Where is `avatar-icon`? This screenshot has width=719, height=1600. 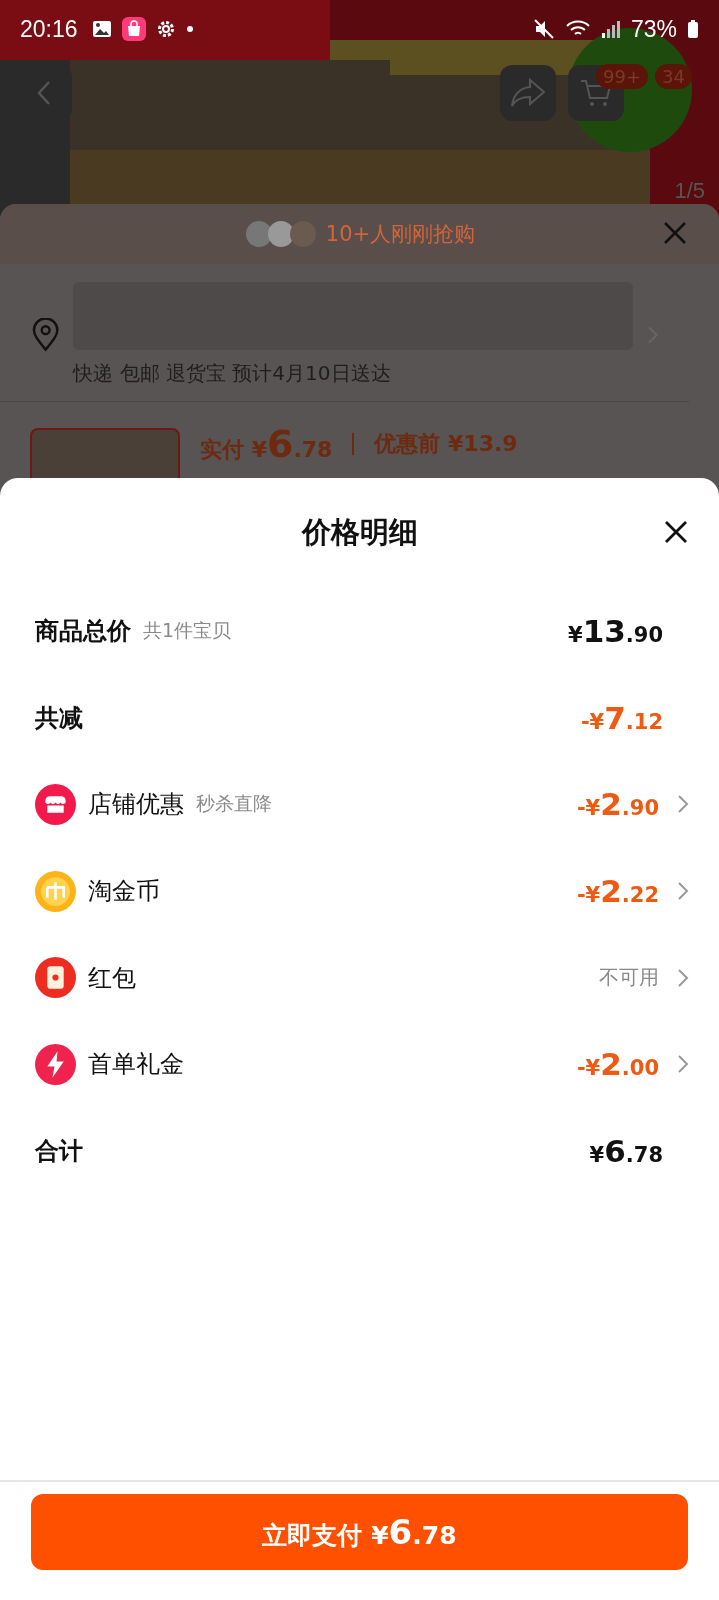 avatar-icon is located at coordinates (280, 234).